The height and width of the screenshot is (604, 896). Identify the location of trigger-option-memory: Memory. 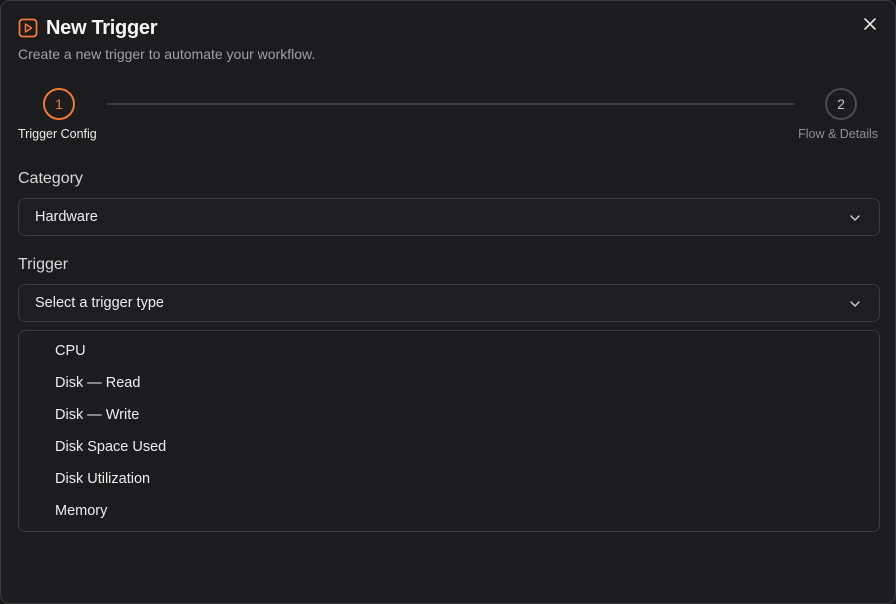
(449, 511).